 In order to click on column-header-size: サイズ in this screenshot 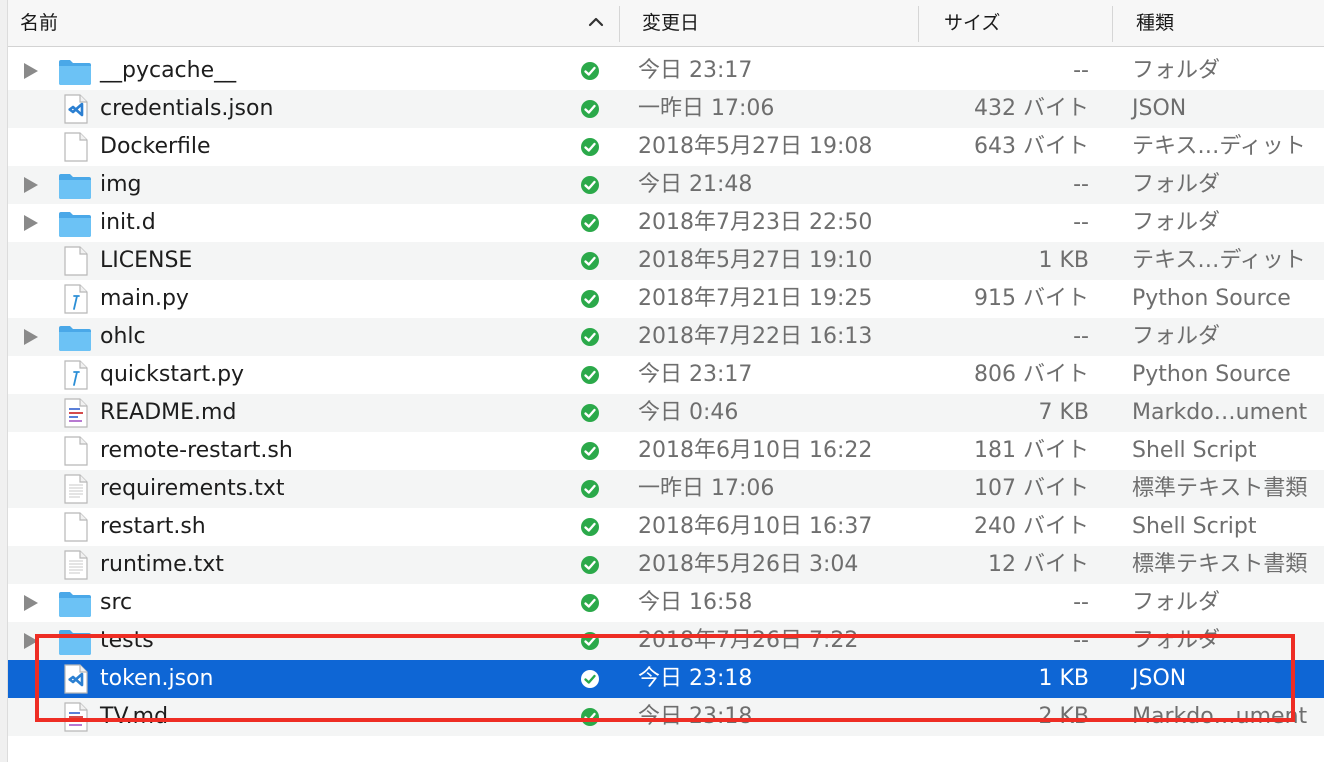, I will do `click(972, 23)`.